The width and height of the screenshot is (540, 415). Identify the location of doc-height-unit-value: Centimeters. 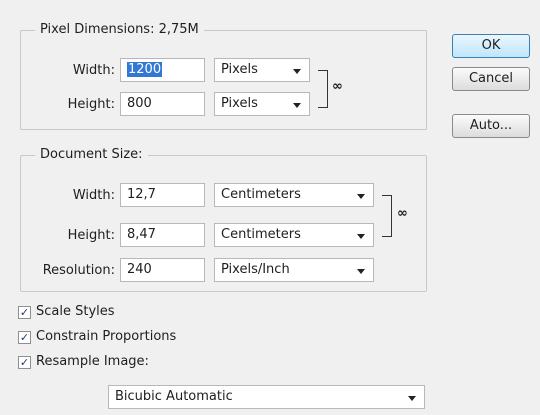
(261, 234).